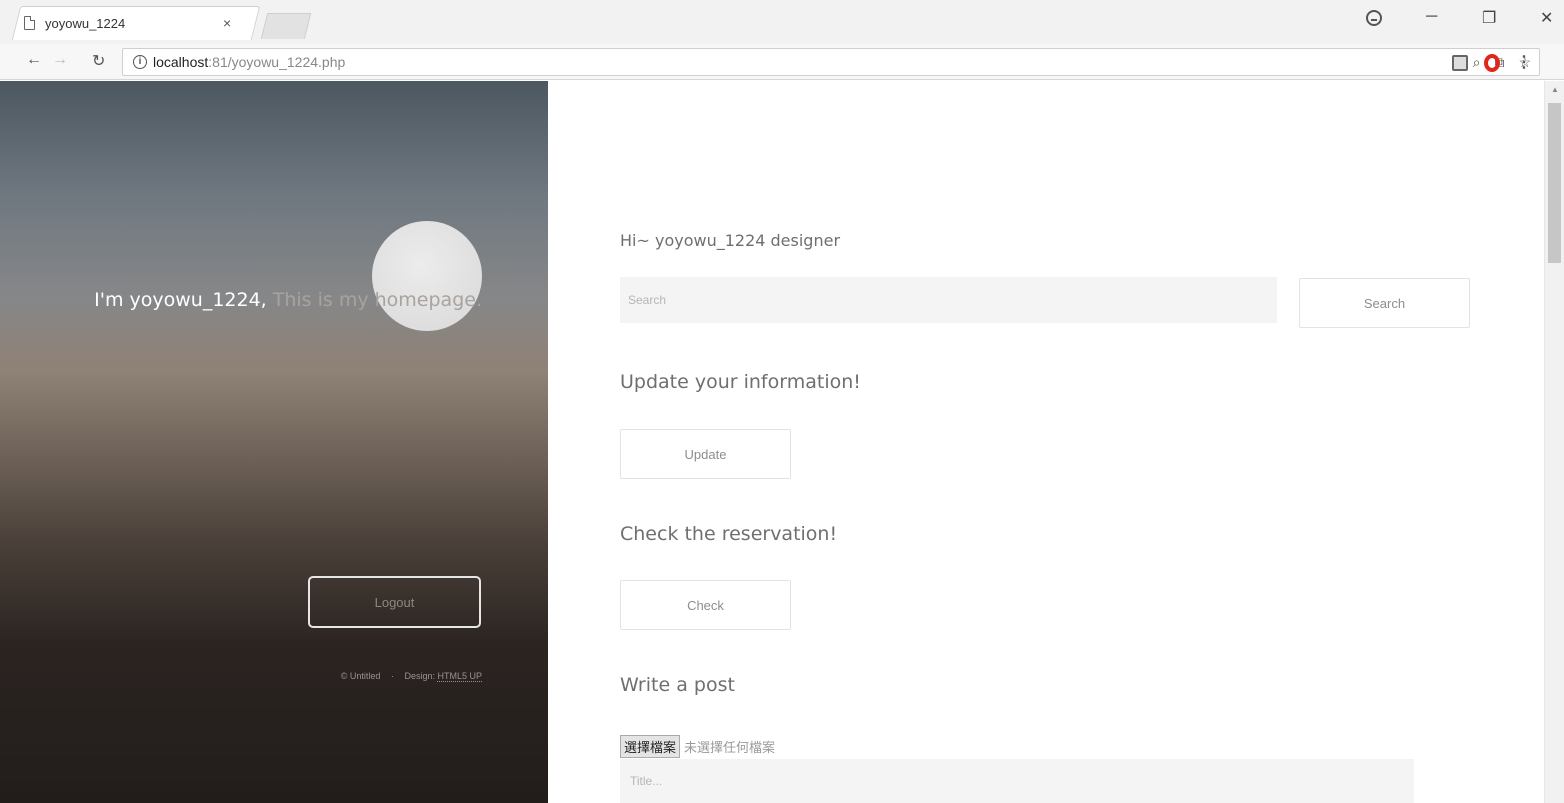  Describe the element at coordinates (459, 676) in the screenshot. I see `credit-design-link: HTML5 UP` at that location.